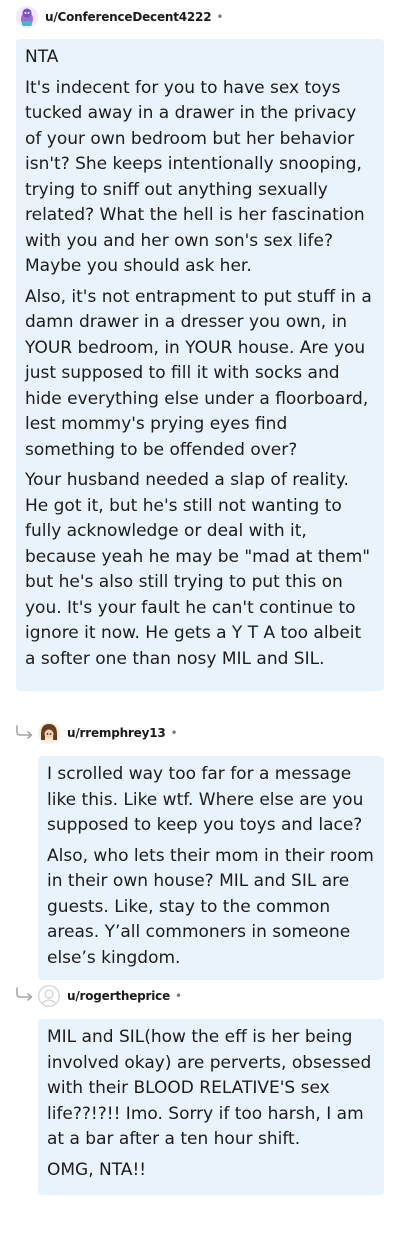 Image resolution: width=400 pixels, height=1238 pixels. I want to click on comment-username: u/rogertheprice, so click(118, 996).